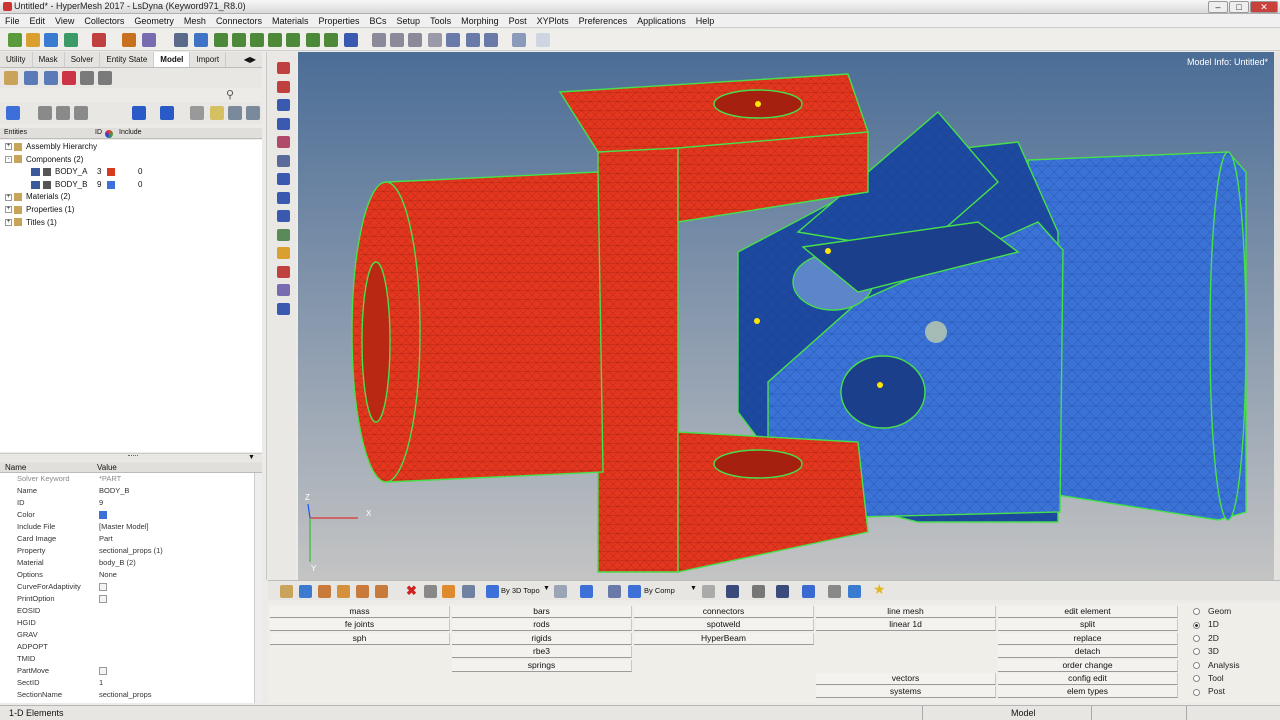  I want to click on panel-button-split: split, so click(1088, 625).